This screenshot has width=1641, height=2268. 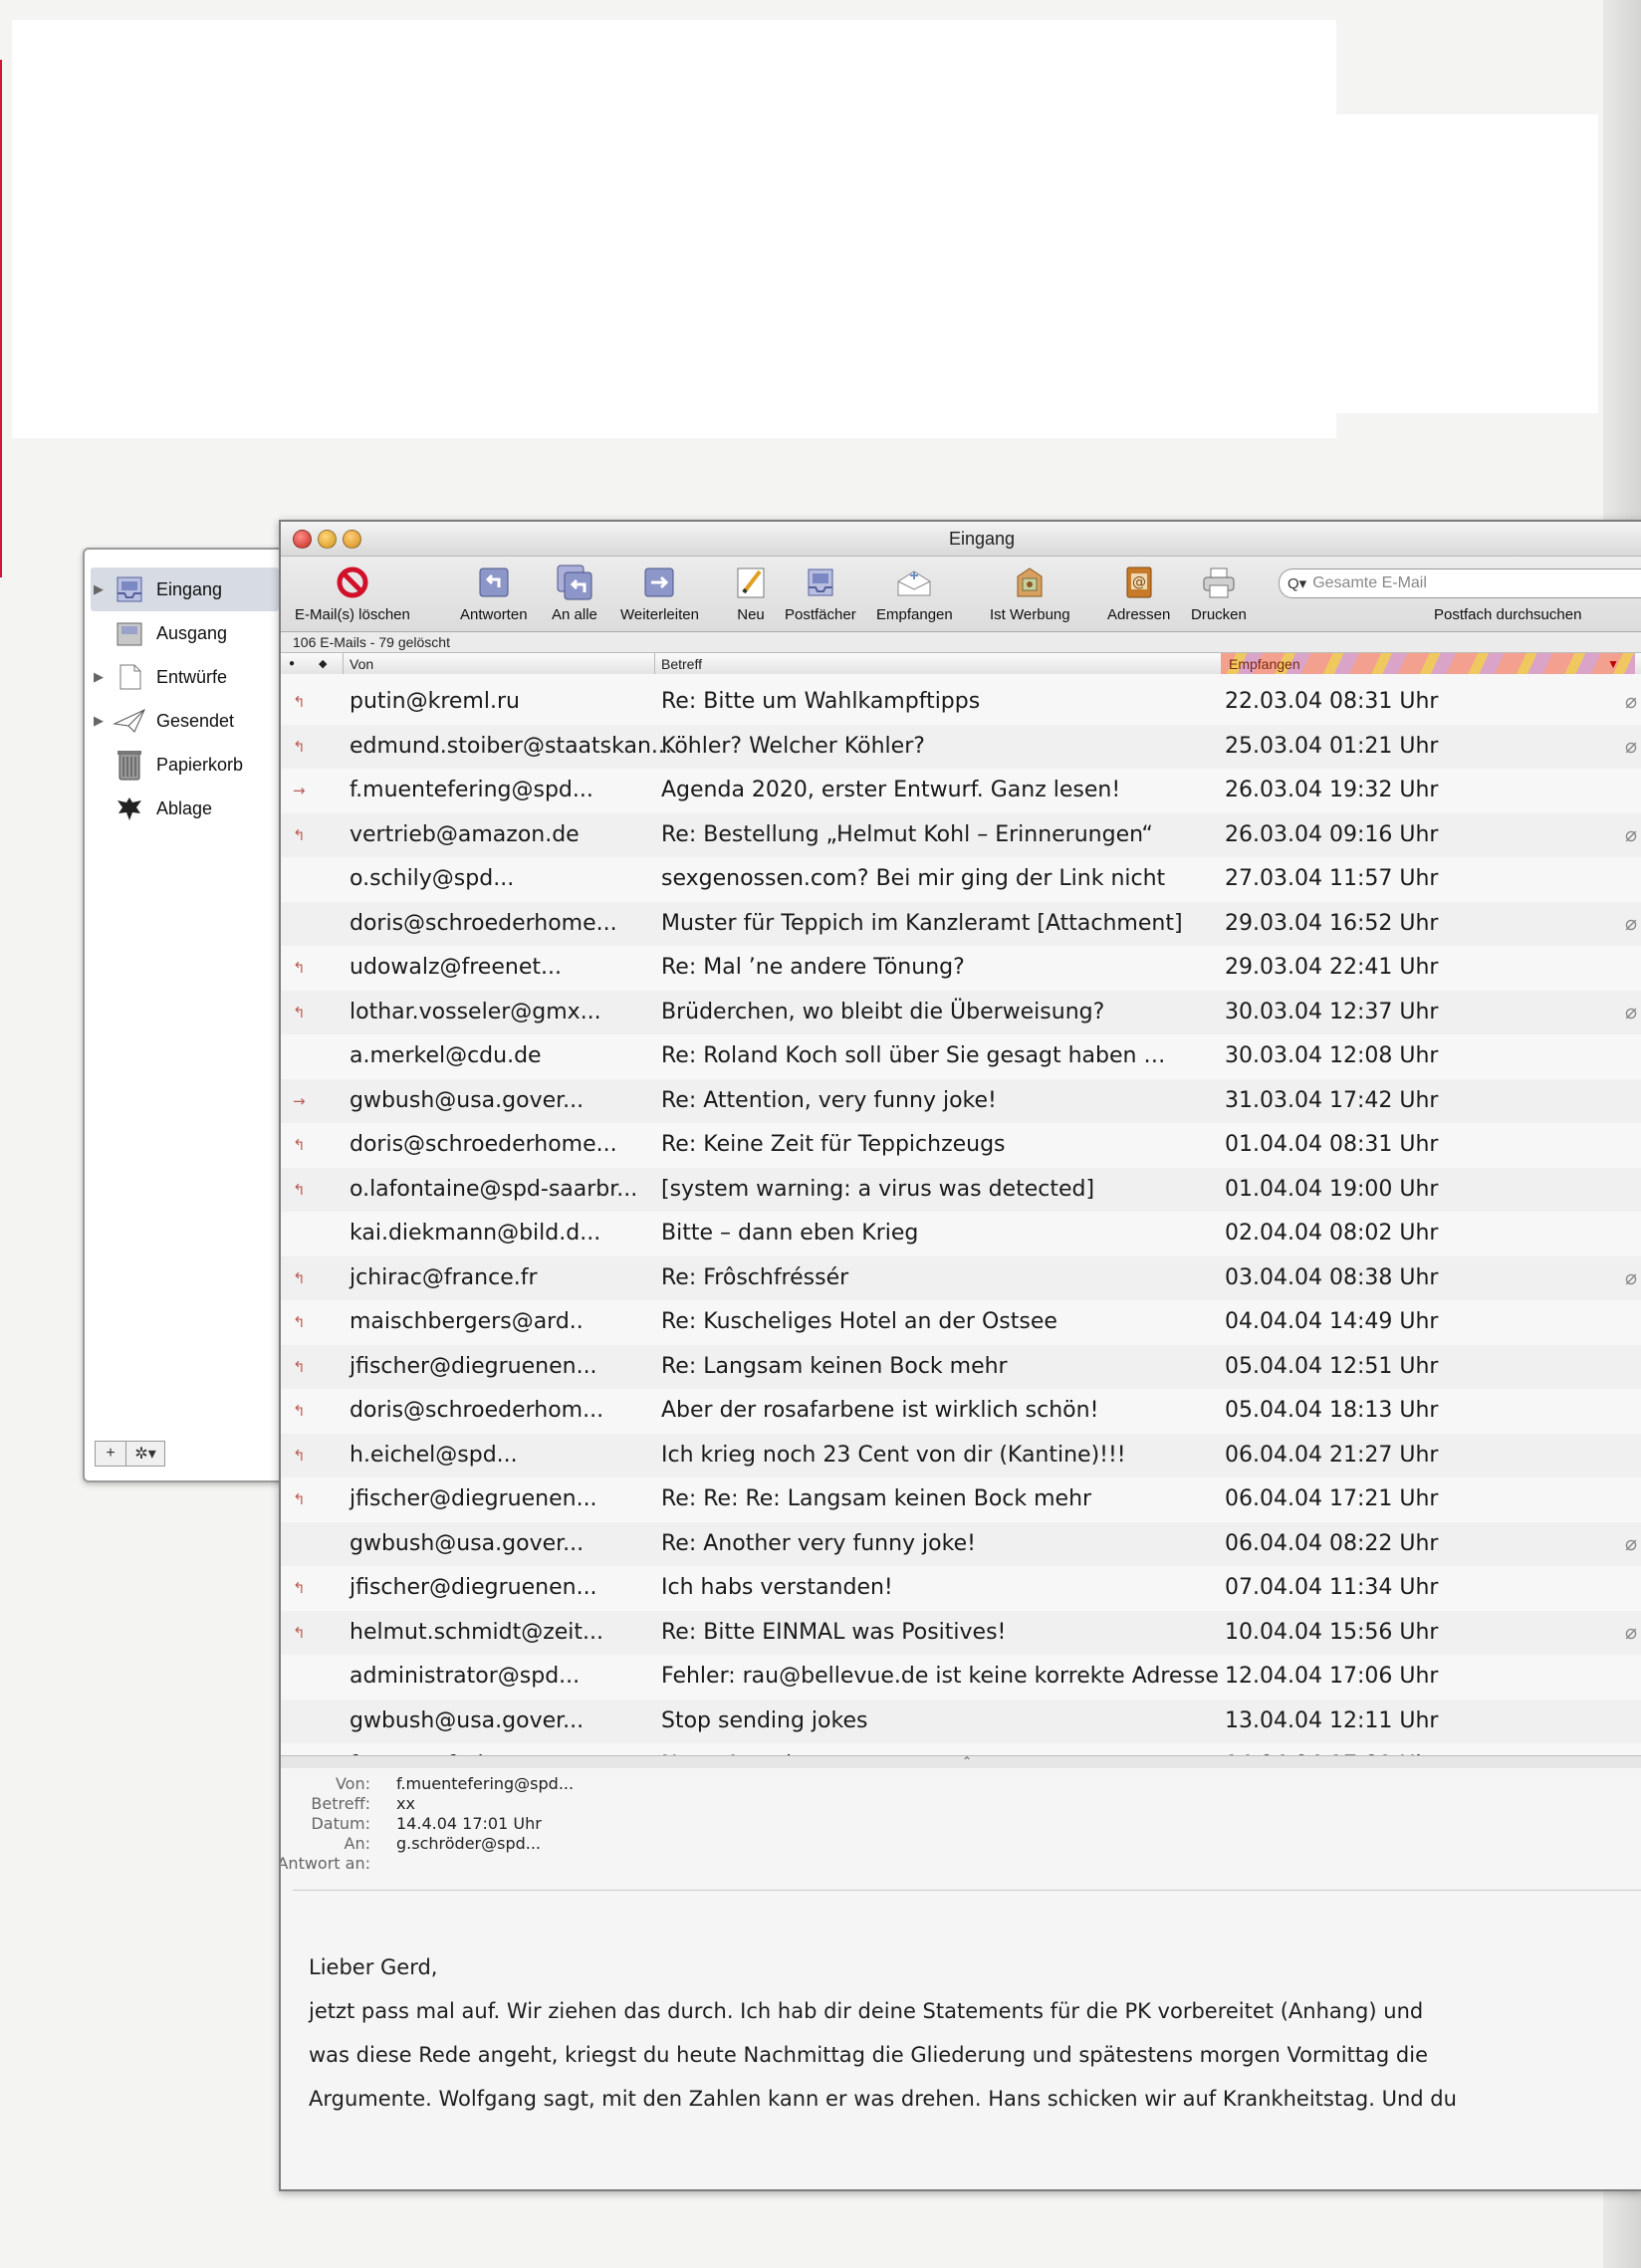 I want to click on preview-header-key: Antwort an:, so click(x=324, y=1864).